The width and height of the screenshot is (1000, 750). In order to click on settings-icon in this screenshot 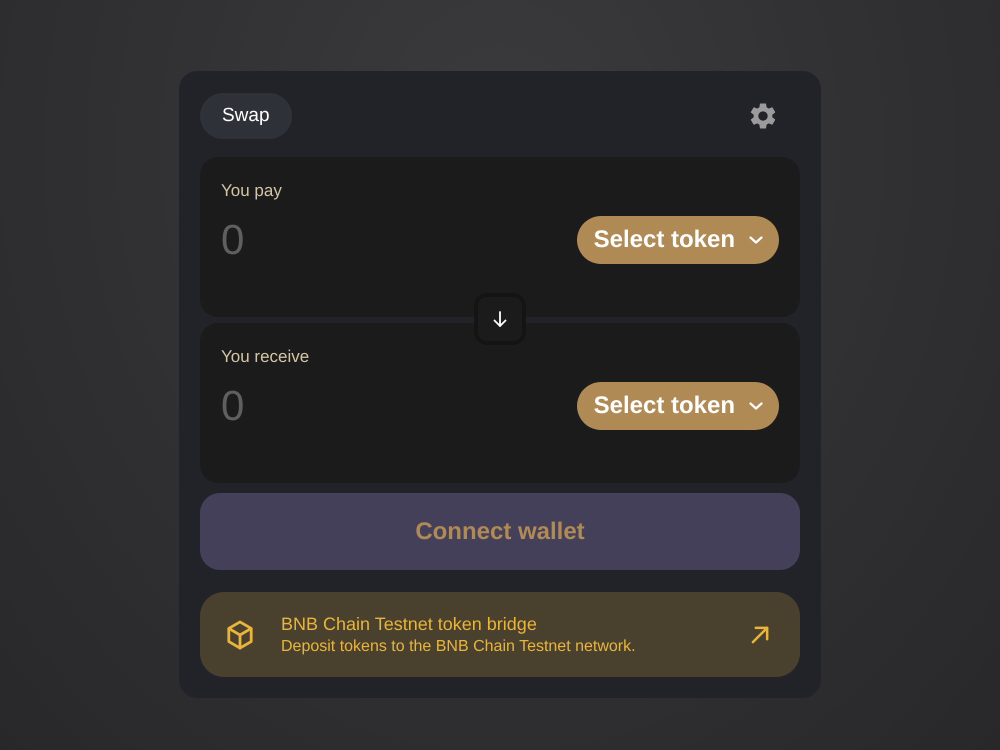, I will do `click(763, 116)`.